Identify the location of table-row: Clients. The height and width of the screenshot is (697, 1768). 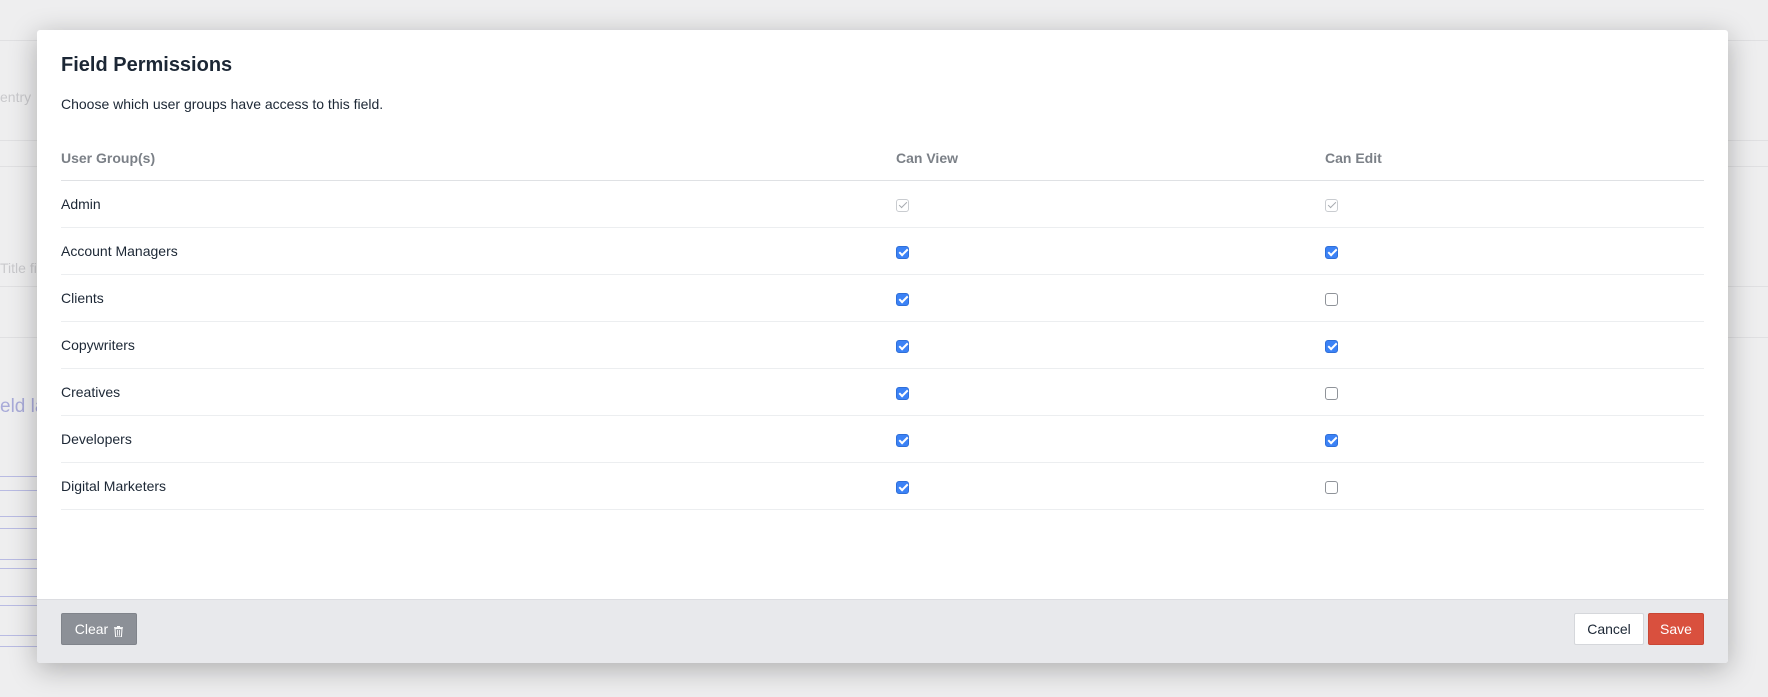
(882, 298).